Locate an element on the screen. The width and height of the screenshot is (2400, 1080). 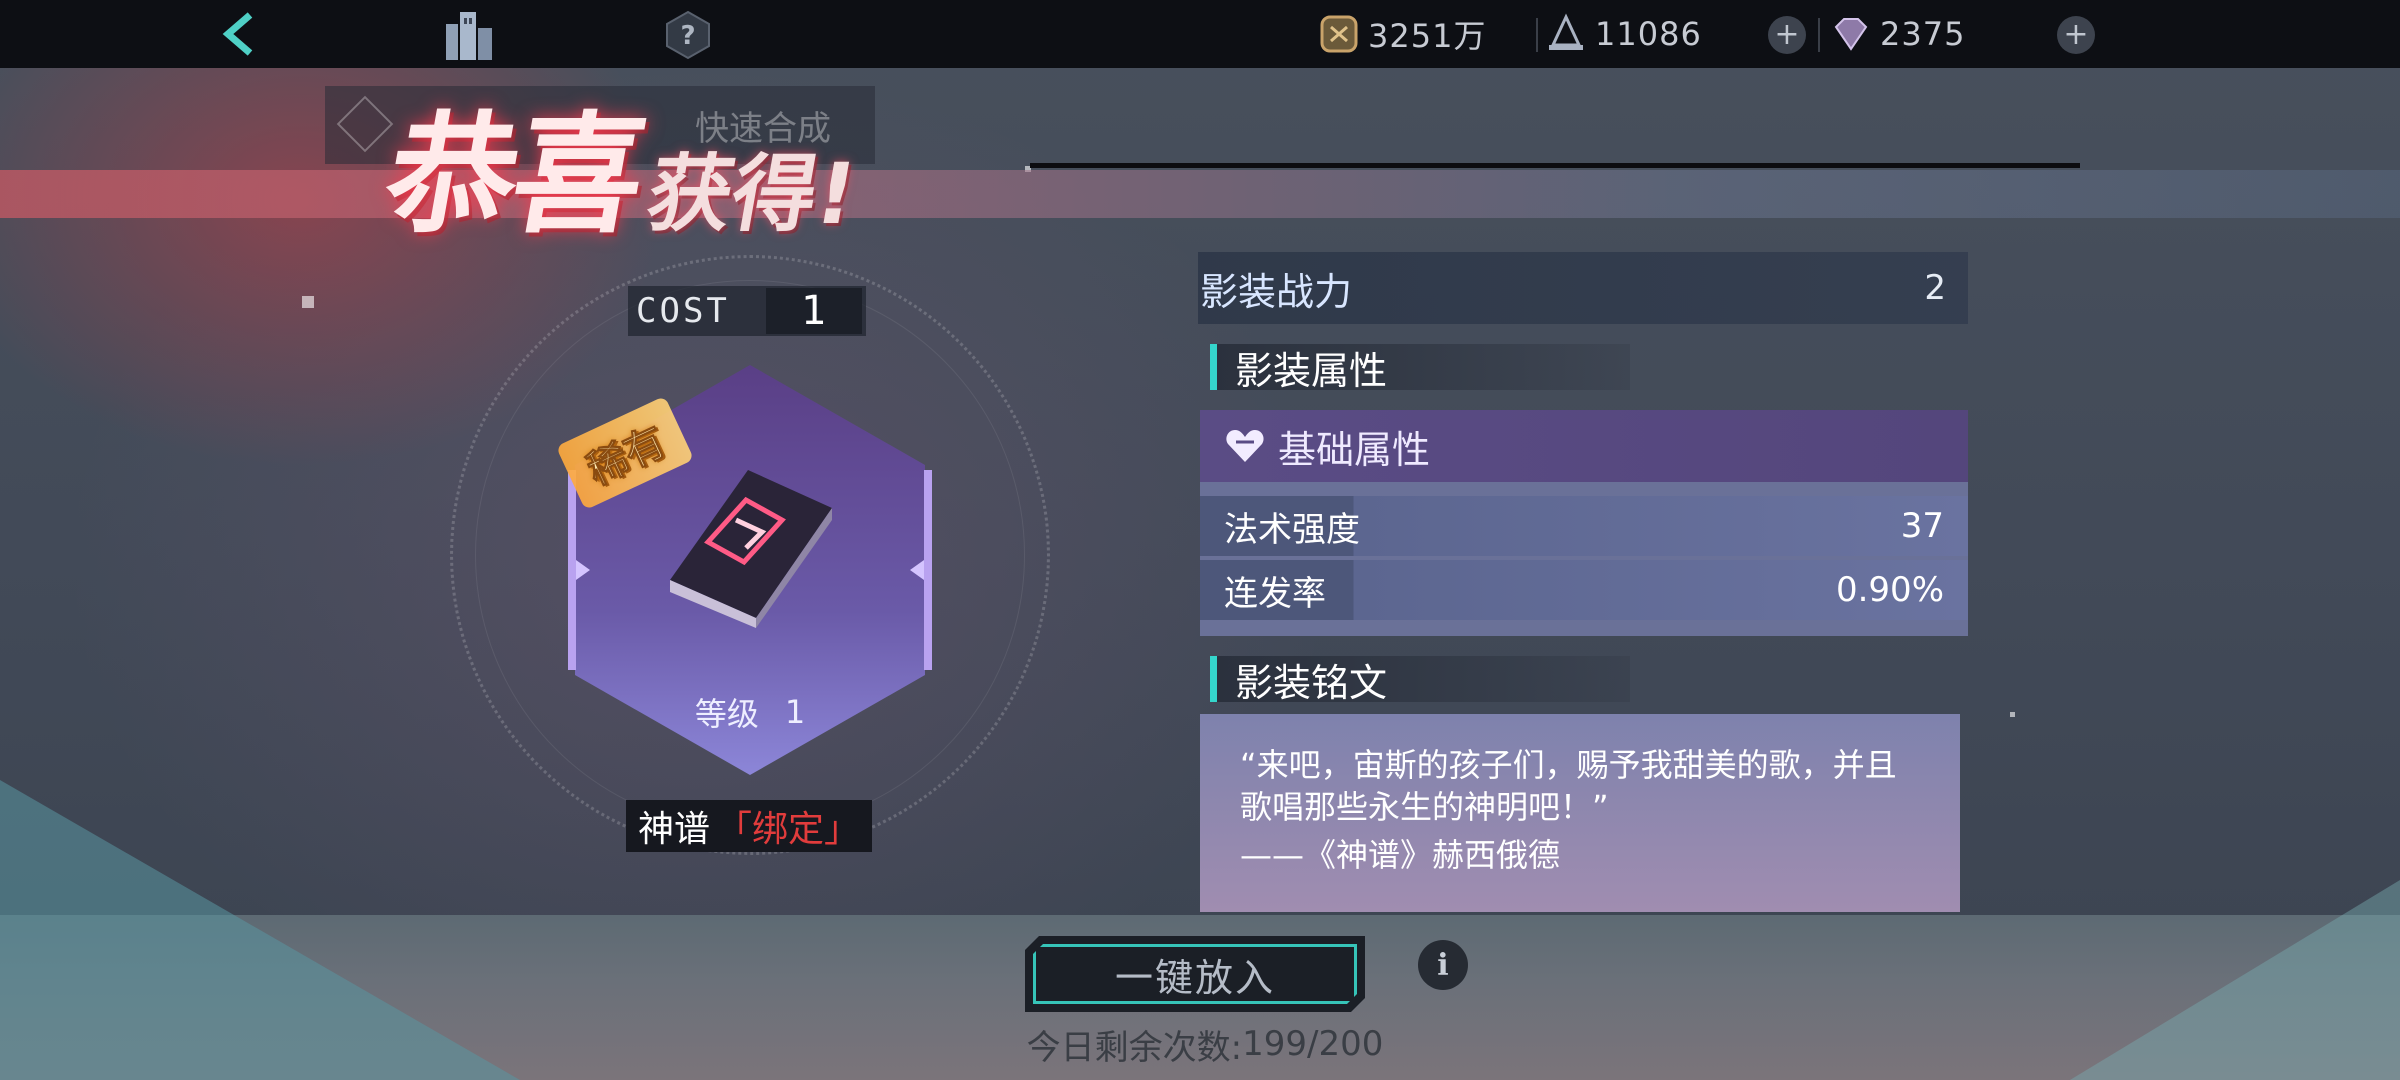
diamond-value: 2375 is located at coordinates (1923, 34).